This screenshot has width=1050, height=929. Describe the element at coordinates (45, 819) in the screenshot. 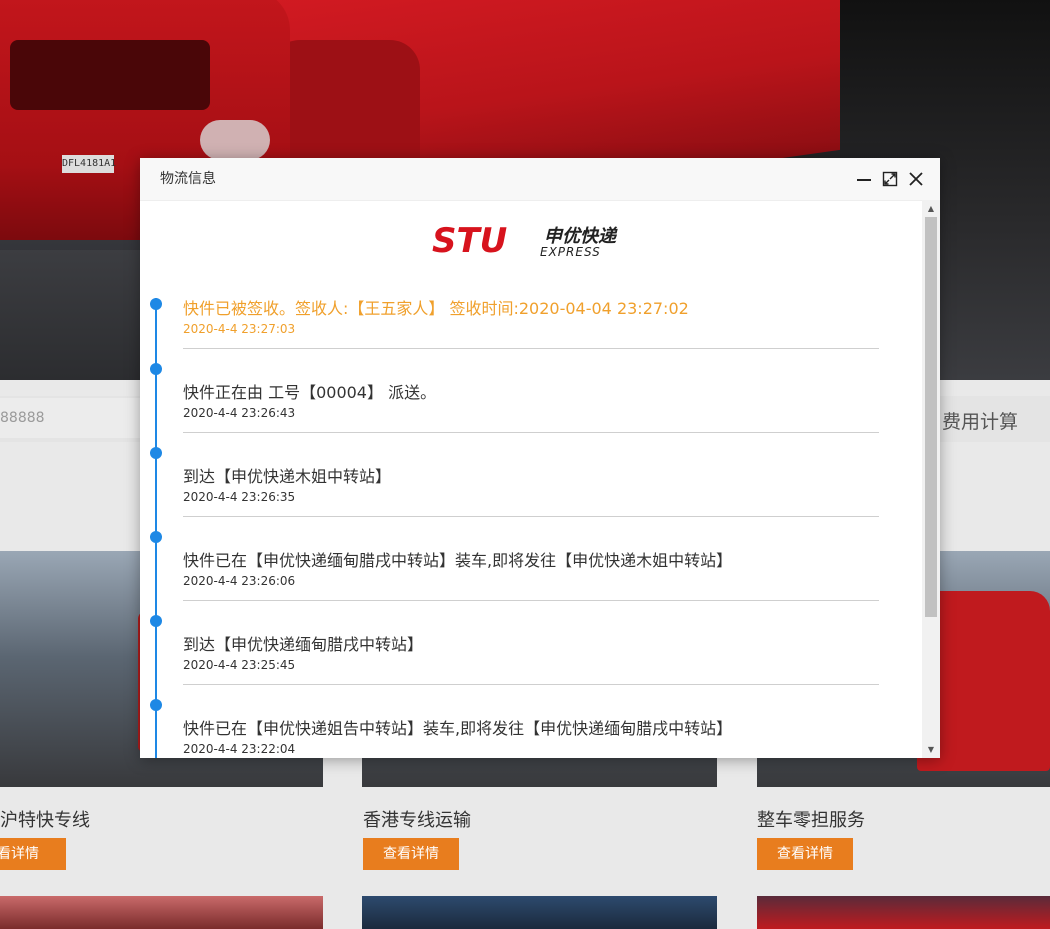

I see `service-card-title: 沪特快专线` at that location.